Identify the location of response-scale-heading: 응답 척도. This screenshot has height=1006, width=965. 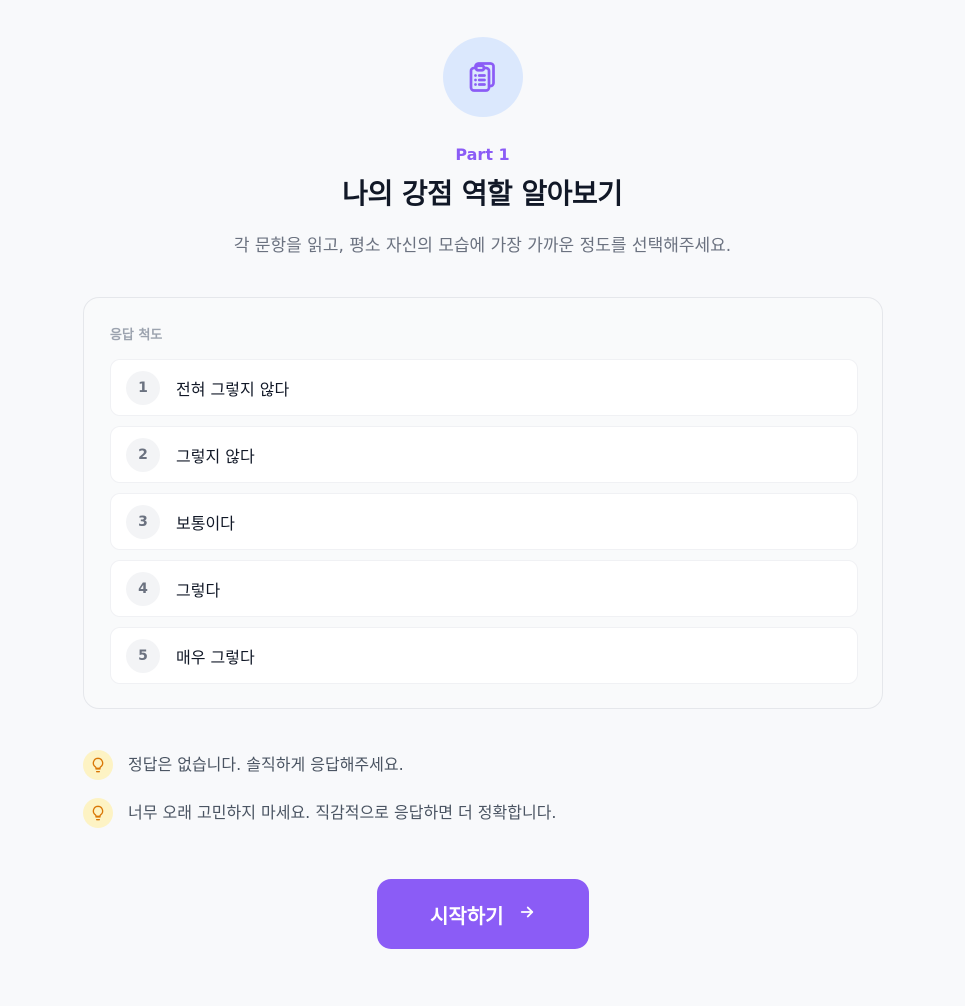
(136, 335).